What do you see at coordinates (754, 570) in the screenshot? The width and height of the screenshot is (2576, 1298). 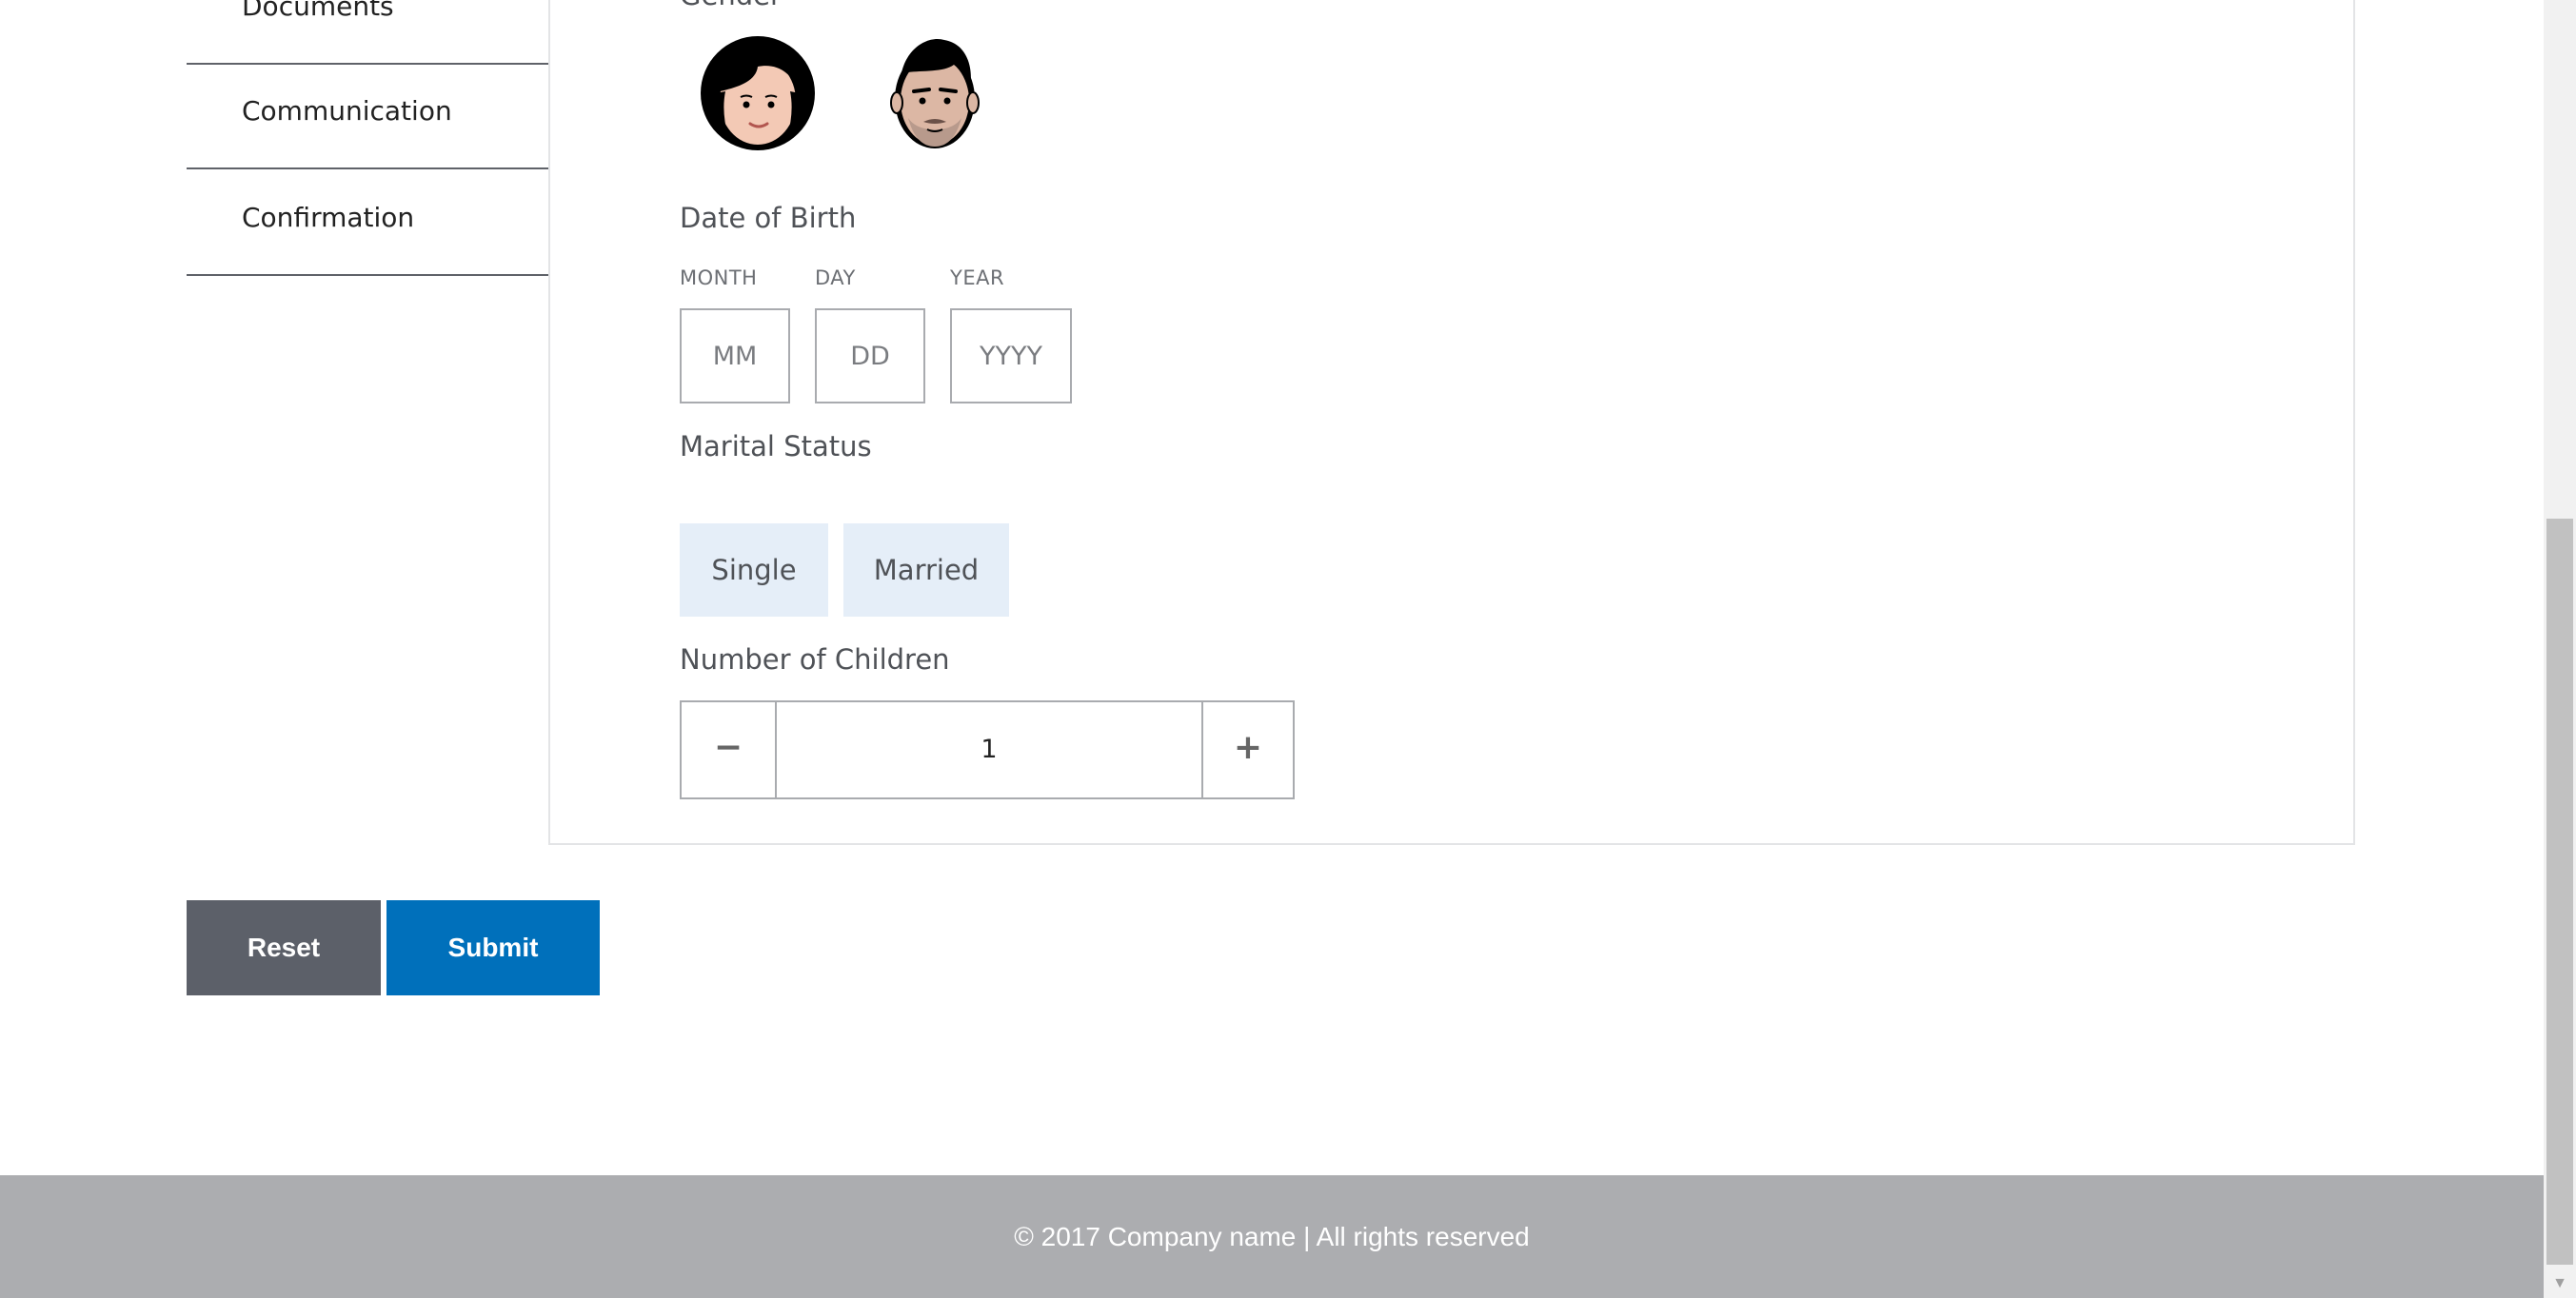 I see `marital-option-single: Single` at bounding box center [754, 570].